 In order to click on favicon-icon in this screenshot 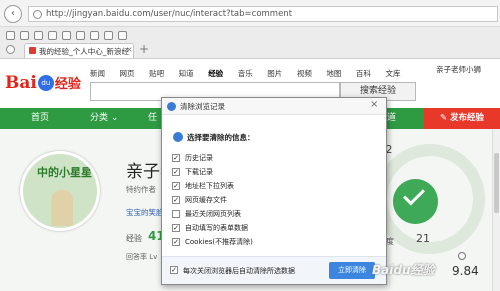, I will do `click(32, 50)`.